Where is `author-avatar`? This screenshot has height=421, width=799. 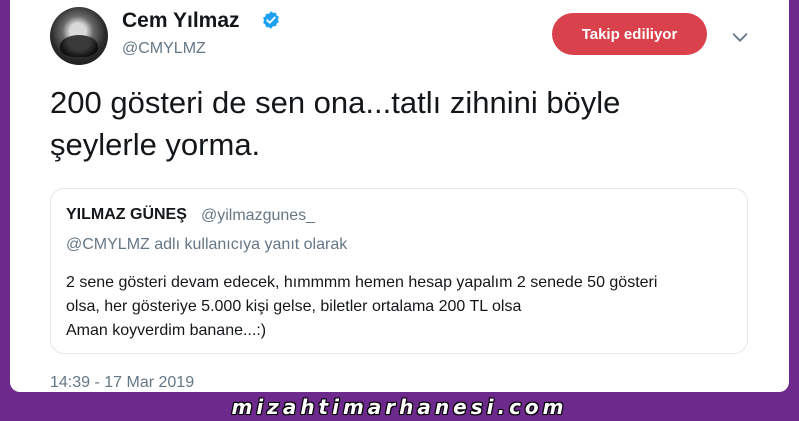
author-avatar is located at coordinates (79, 36).